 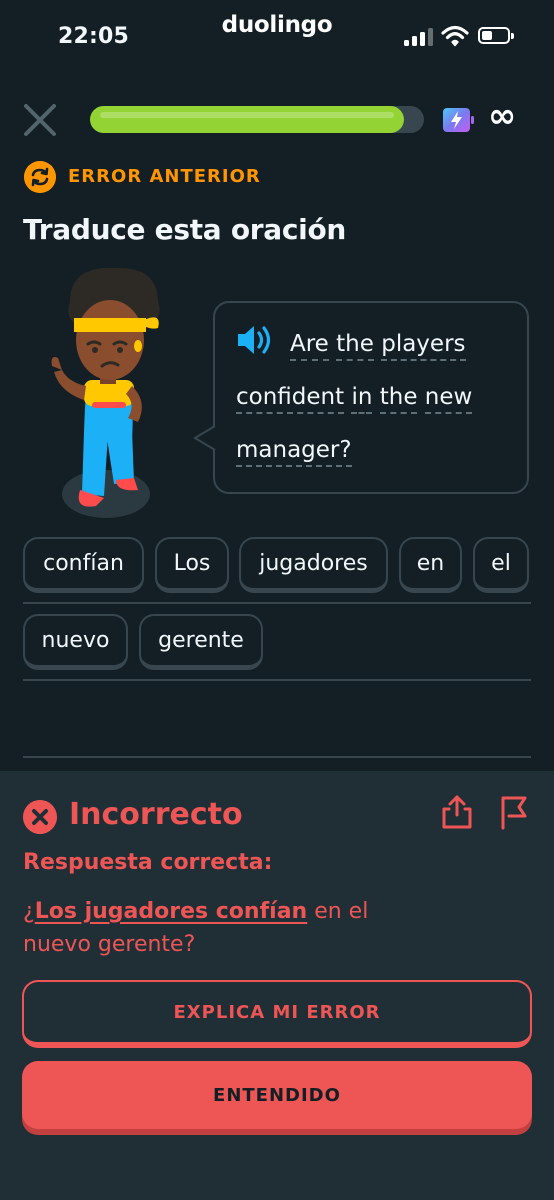 What do you see at coordinates (514, 812) in the screenshot?
I see `report-flag-icon` at bounding box center [514, 812].